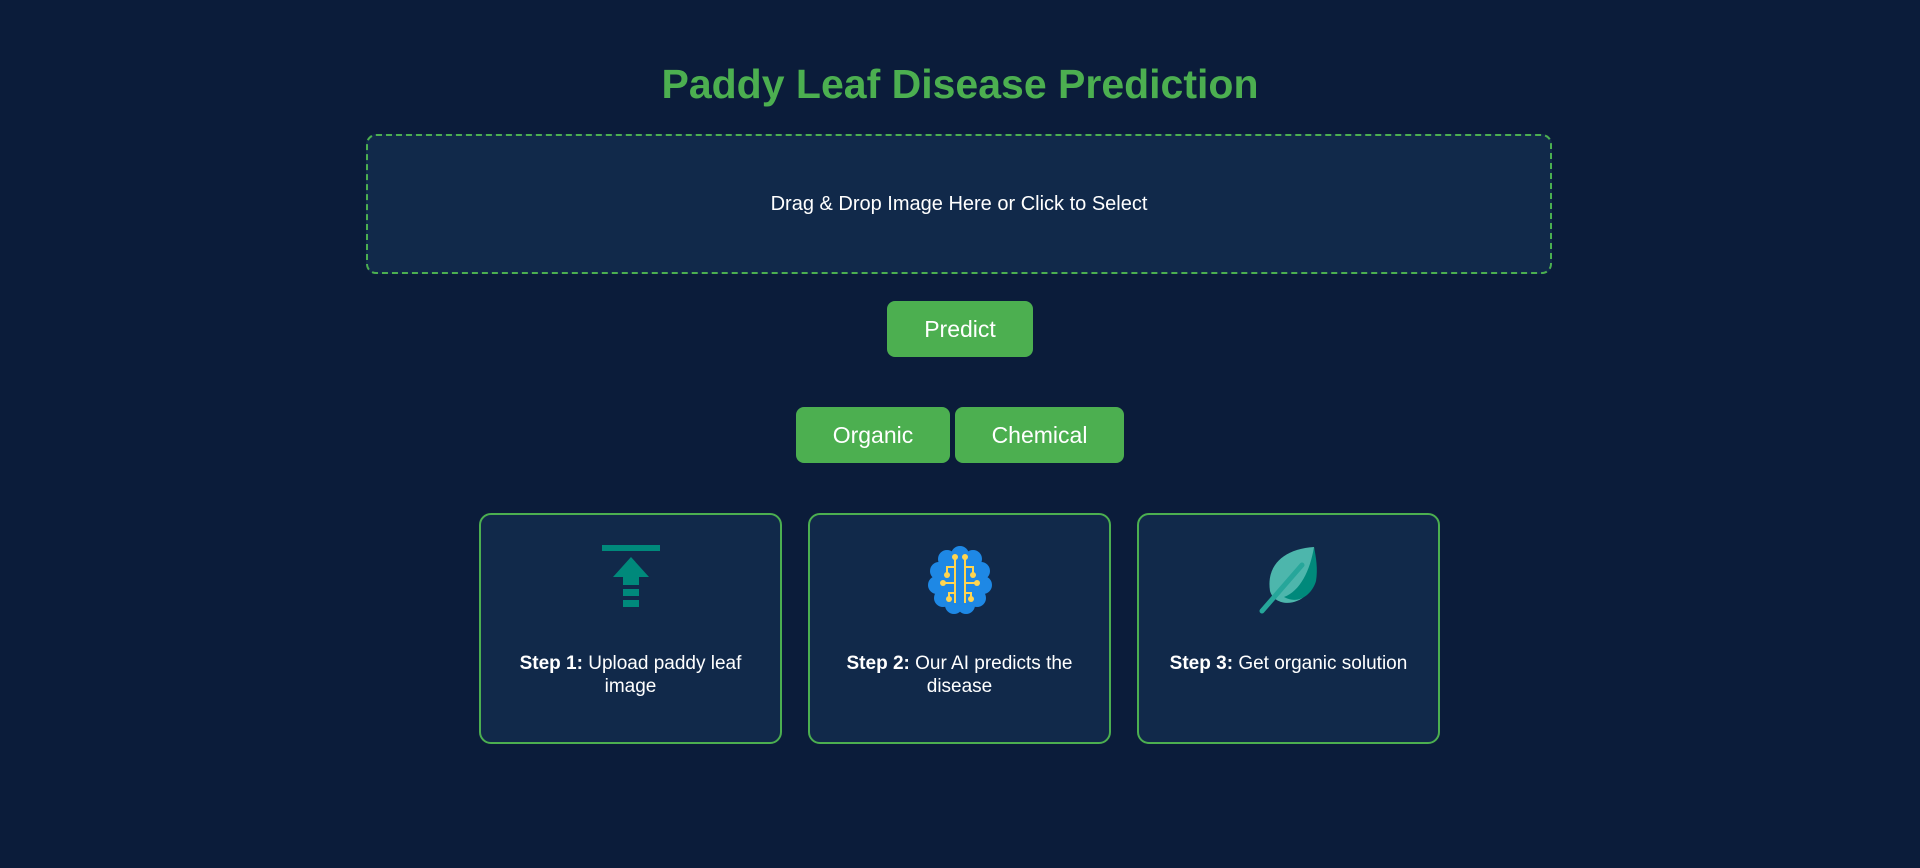 The image size is (1920, 868). I want to click on step-3-text: Step 3: Get organic solution, so click(1288, 663).